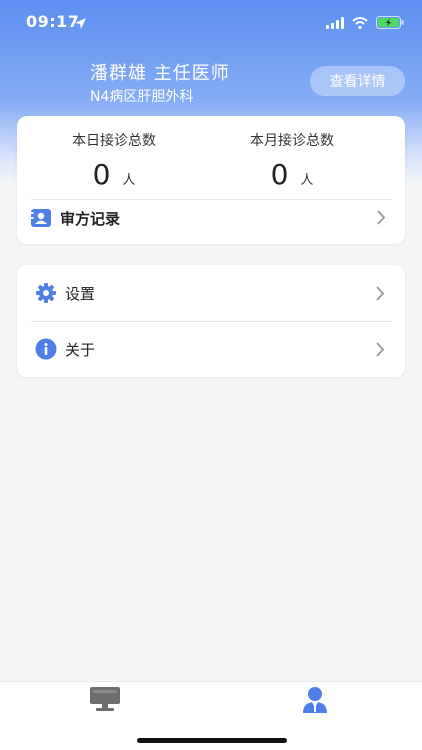 The width and height of the screenshot is (422, 750). What do you see at coordinates (114, 141) in the screenshot?
I see `today-stat-label: 本日接诊总数` at bounding box center [114, 141].